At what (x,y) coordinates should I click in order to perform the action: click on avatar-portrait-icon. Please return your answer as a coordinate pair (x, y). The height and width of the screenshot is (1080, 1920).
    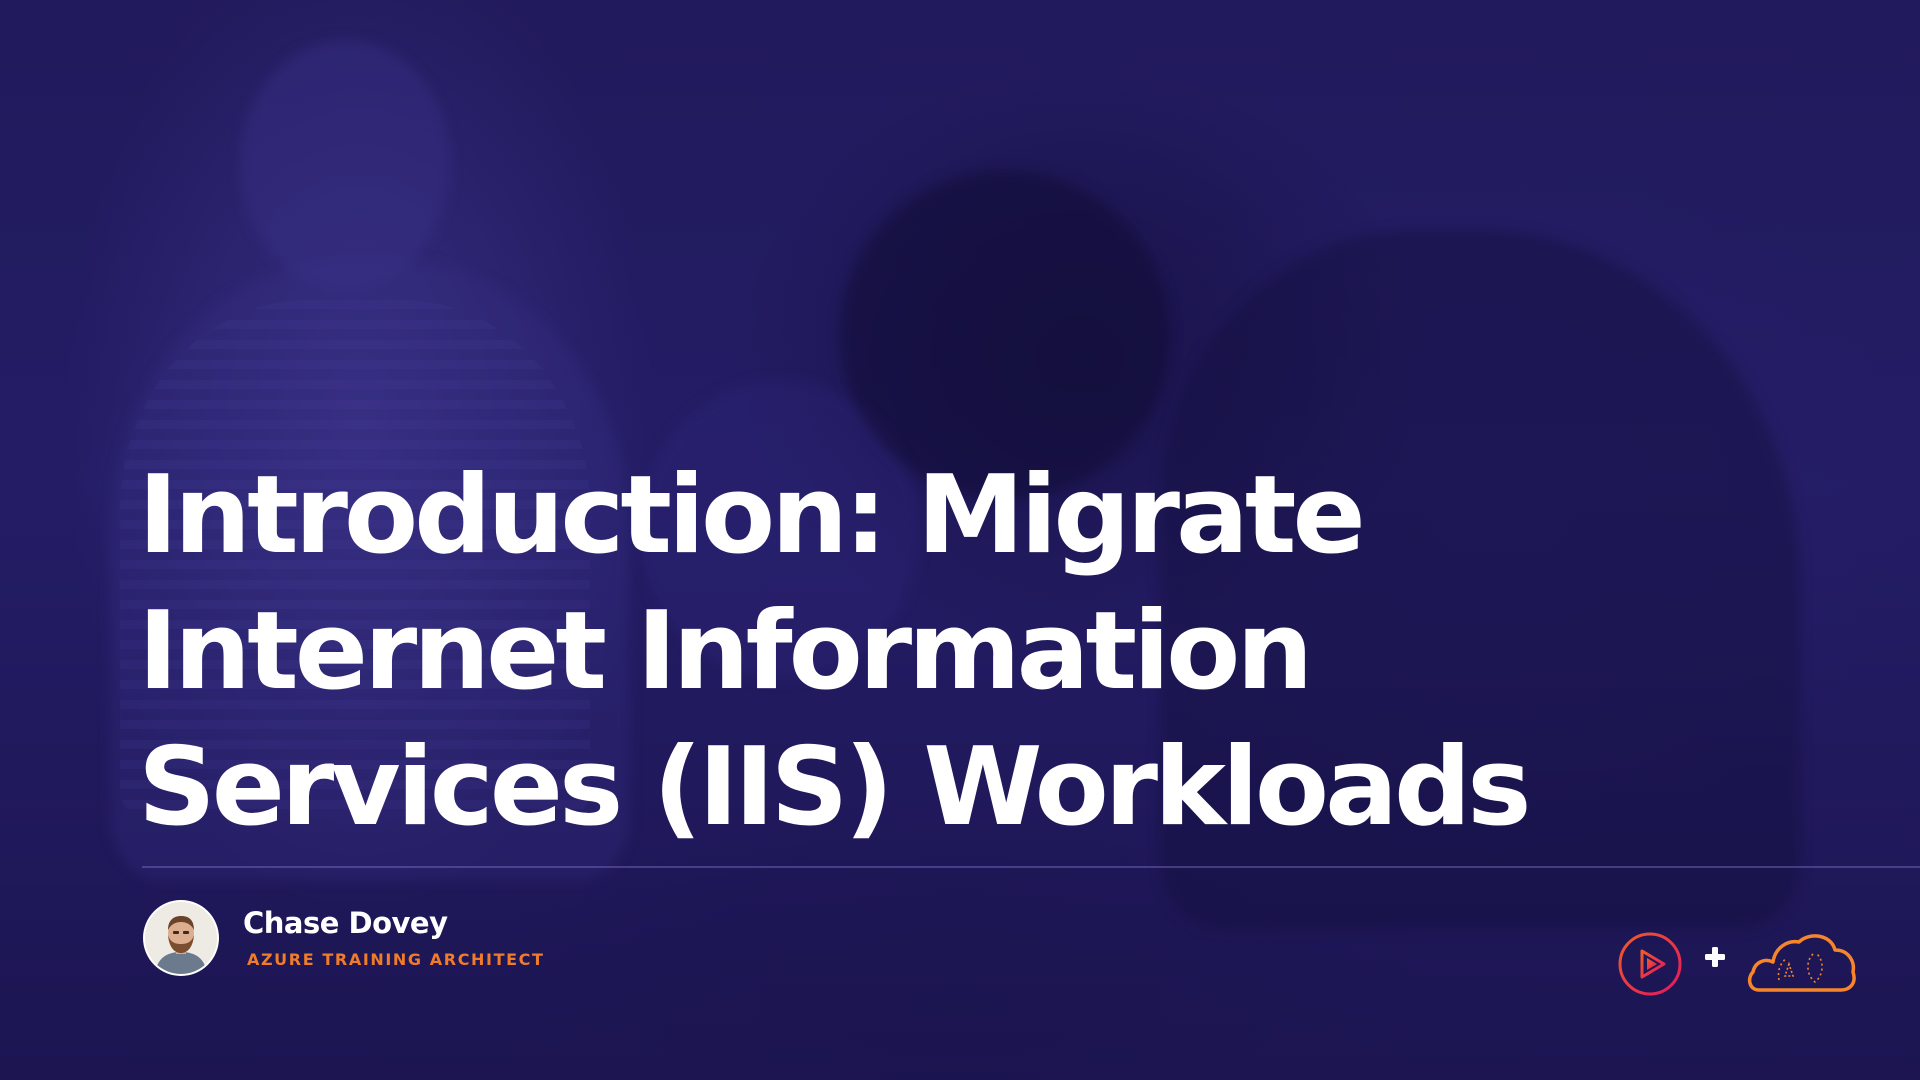
    Looking at the image, I should click on (181, 938).